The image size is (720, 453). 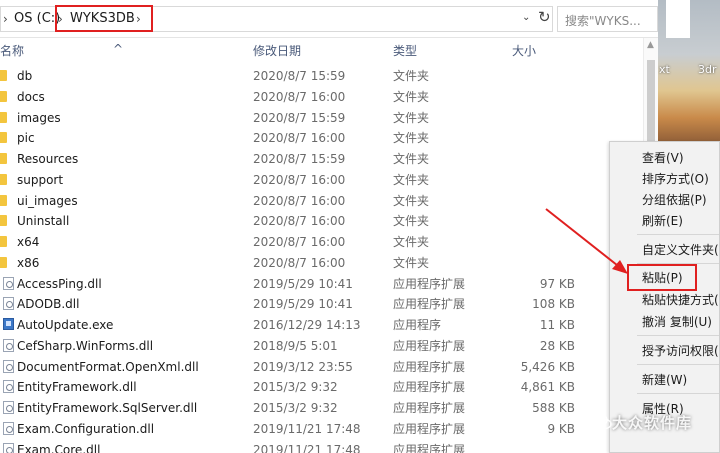 I want to click on file-row: ADODB.dll 2019/5/29 10:41 应用程序扩展 108 KB, so click(x=329, y=304).